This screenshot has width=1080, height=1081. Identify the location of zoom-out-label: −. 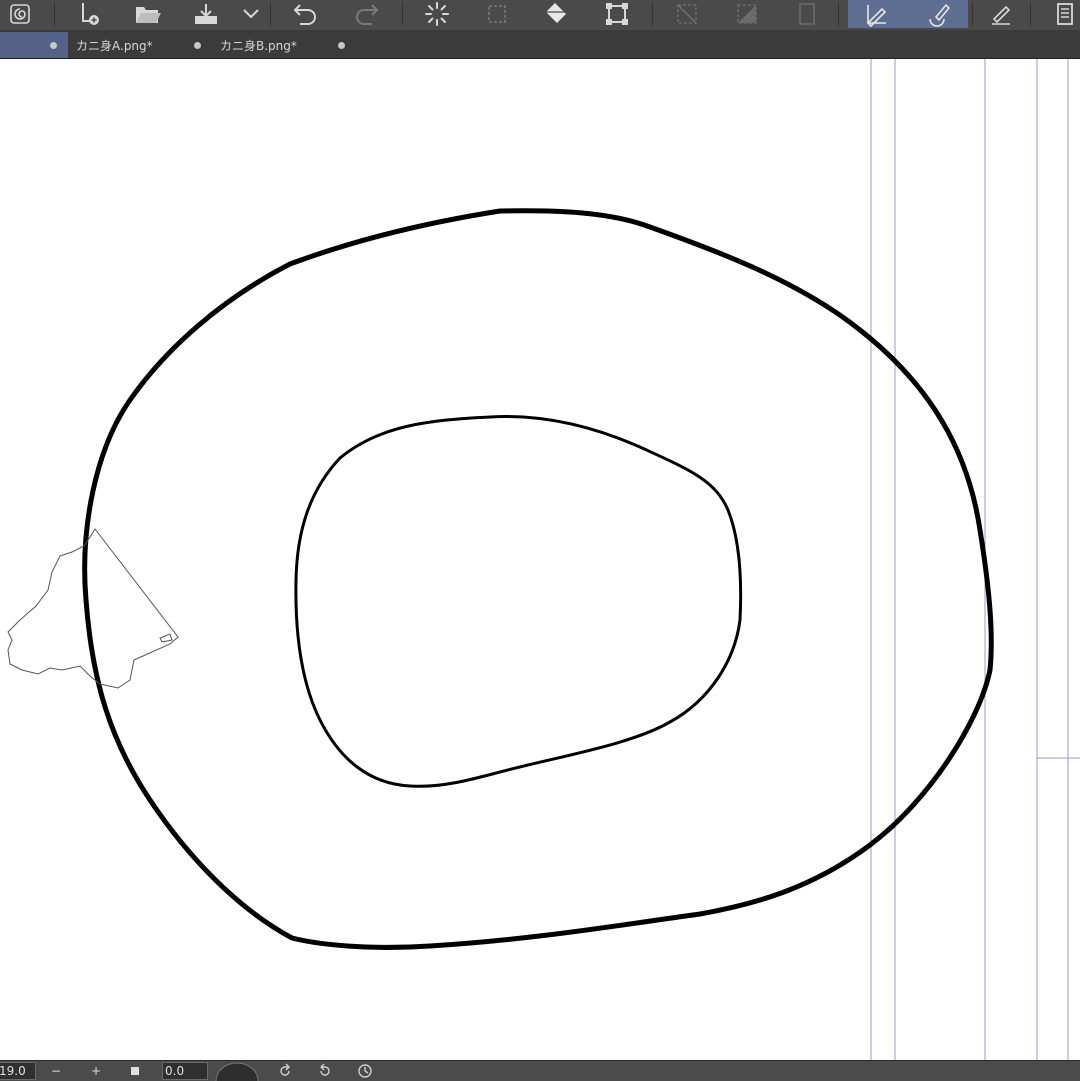
(56, 1071).